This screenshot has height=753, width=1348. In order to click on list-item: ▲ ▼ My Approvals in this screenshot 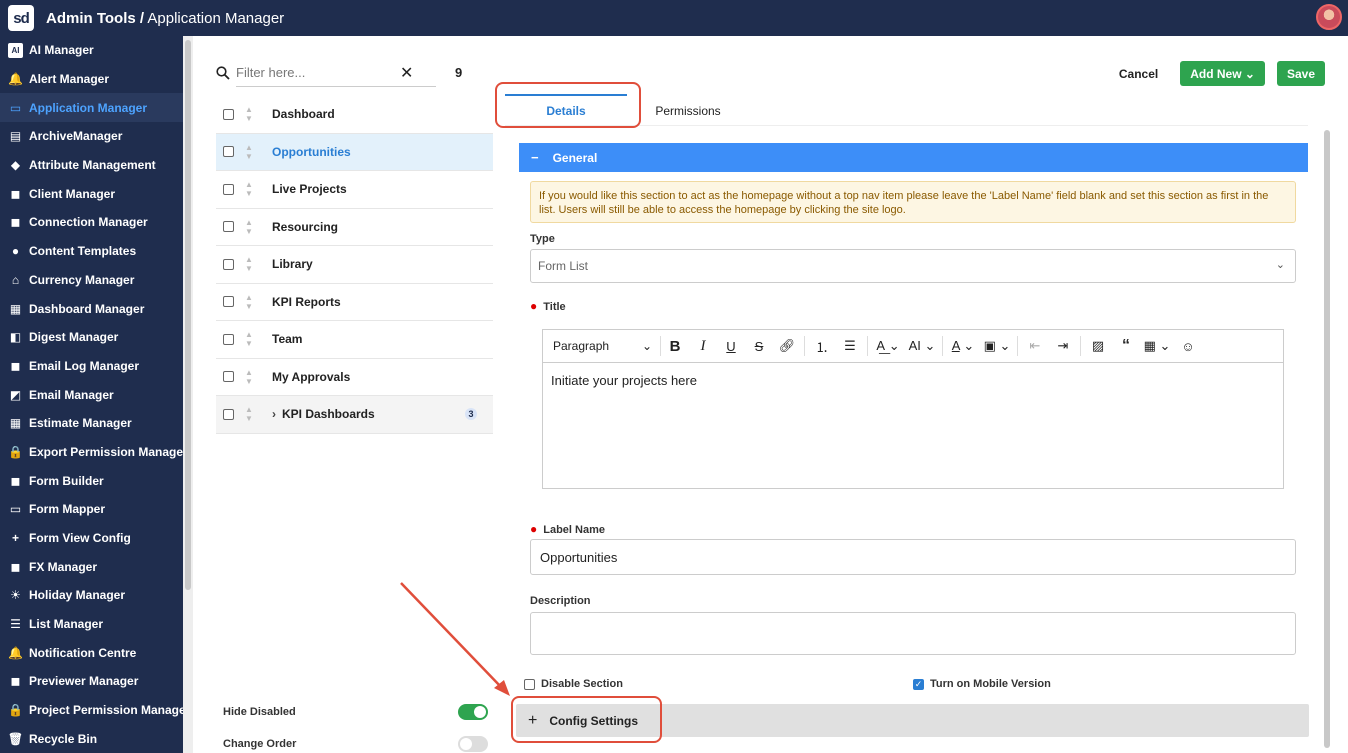, I will do `click(354, 377)`.